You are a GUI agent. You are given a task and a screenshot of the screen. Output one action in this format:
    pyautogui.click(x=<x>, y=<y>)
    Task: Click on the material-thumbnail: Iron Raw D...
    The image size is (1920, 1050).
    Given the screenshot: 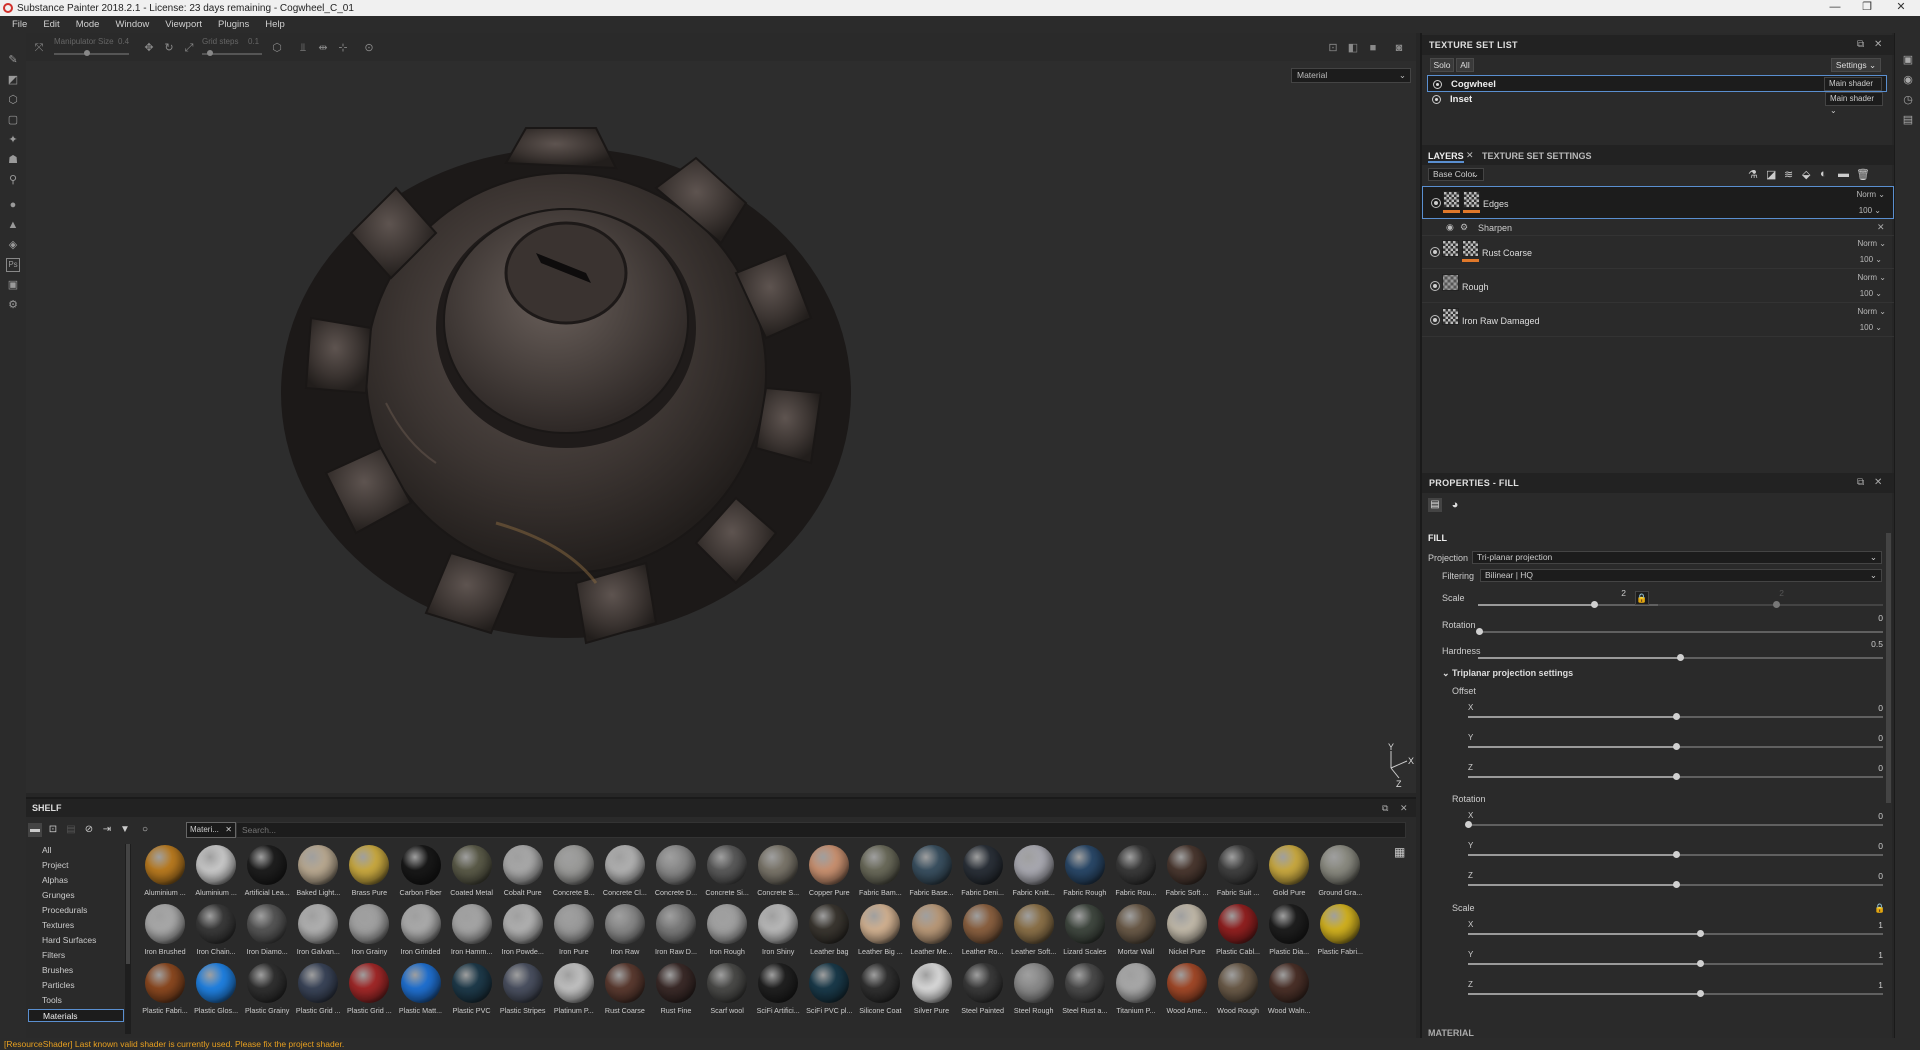 What is the action you would take?
    pyautogui.click(x=676, y=933)
    